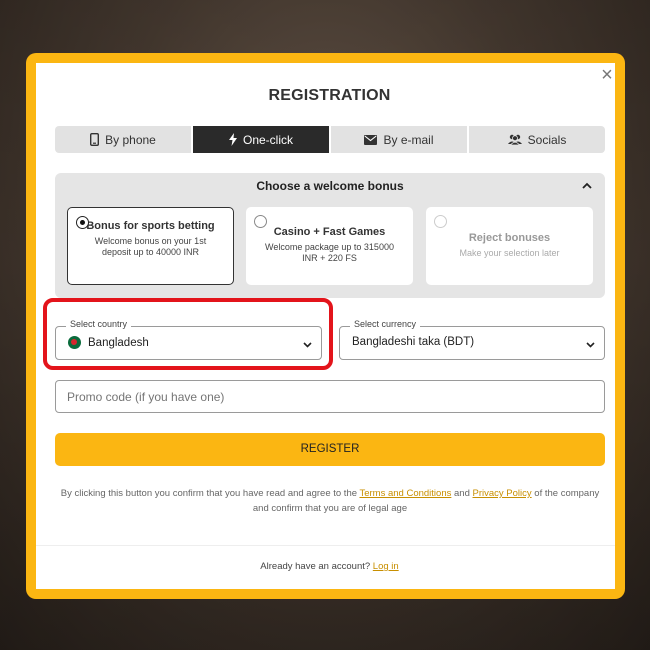 This screenshot has width=650, height=650. What do you see at coordinates (607, 75) in the screenshot?
I see `close-icon: ×` at bounding box center [607, 75].